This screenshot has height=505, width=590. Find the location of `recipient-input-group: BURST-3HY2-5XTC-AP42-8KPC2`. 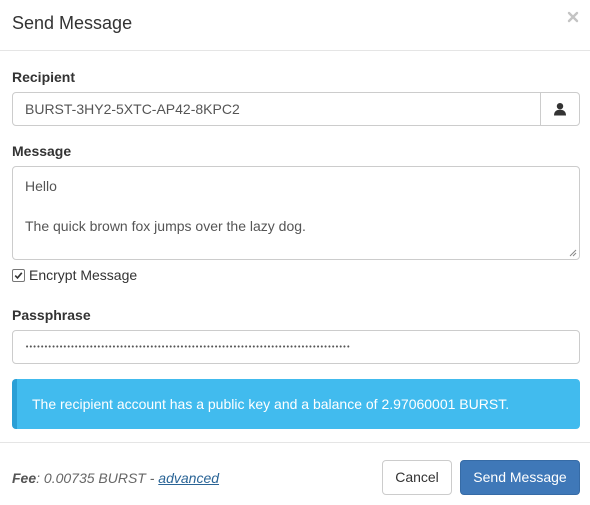

recipient-input-group: BURST-3HY2-5XTC-AP42-8KPC2 is located at coordinates (296, 109).